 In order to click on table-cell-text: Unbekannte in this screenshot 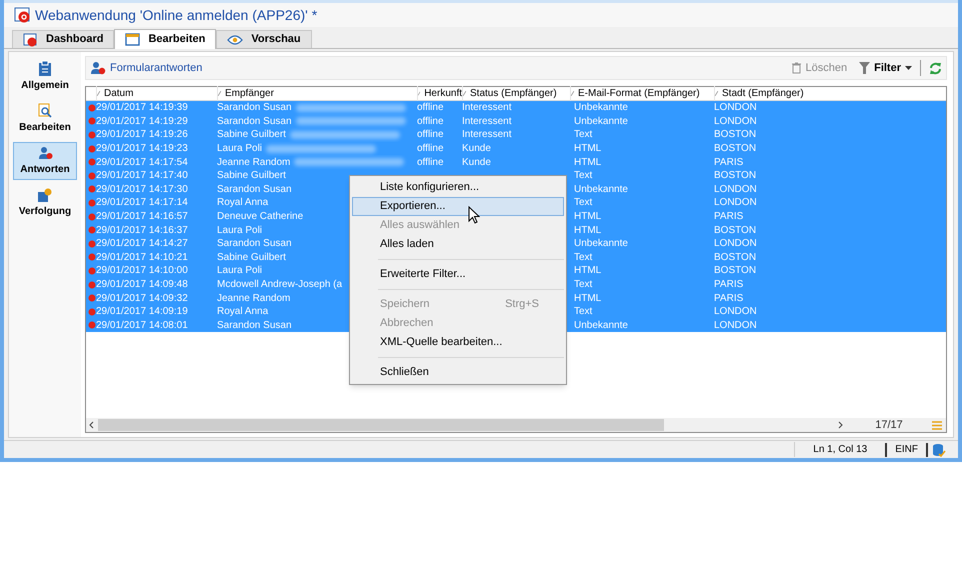, I will do `click(601, 121)`.